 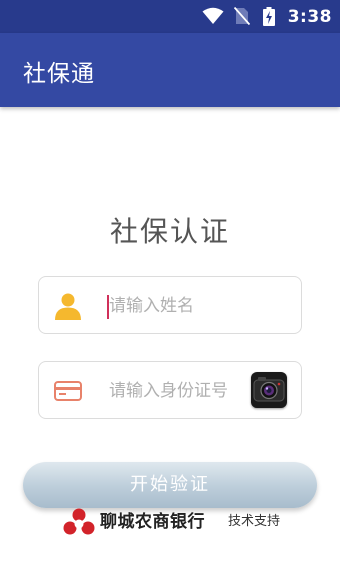 What do you see at coordinates (213, 15) in the screenshot?
I see `wifi-icon` at bounding box center [213, 15].